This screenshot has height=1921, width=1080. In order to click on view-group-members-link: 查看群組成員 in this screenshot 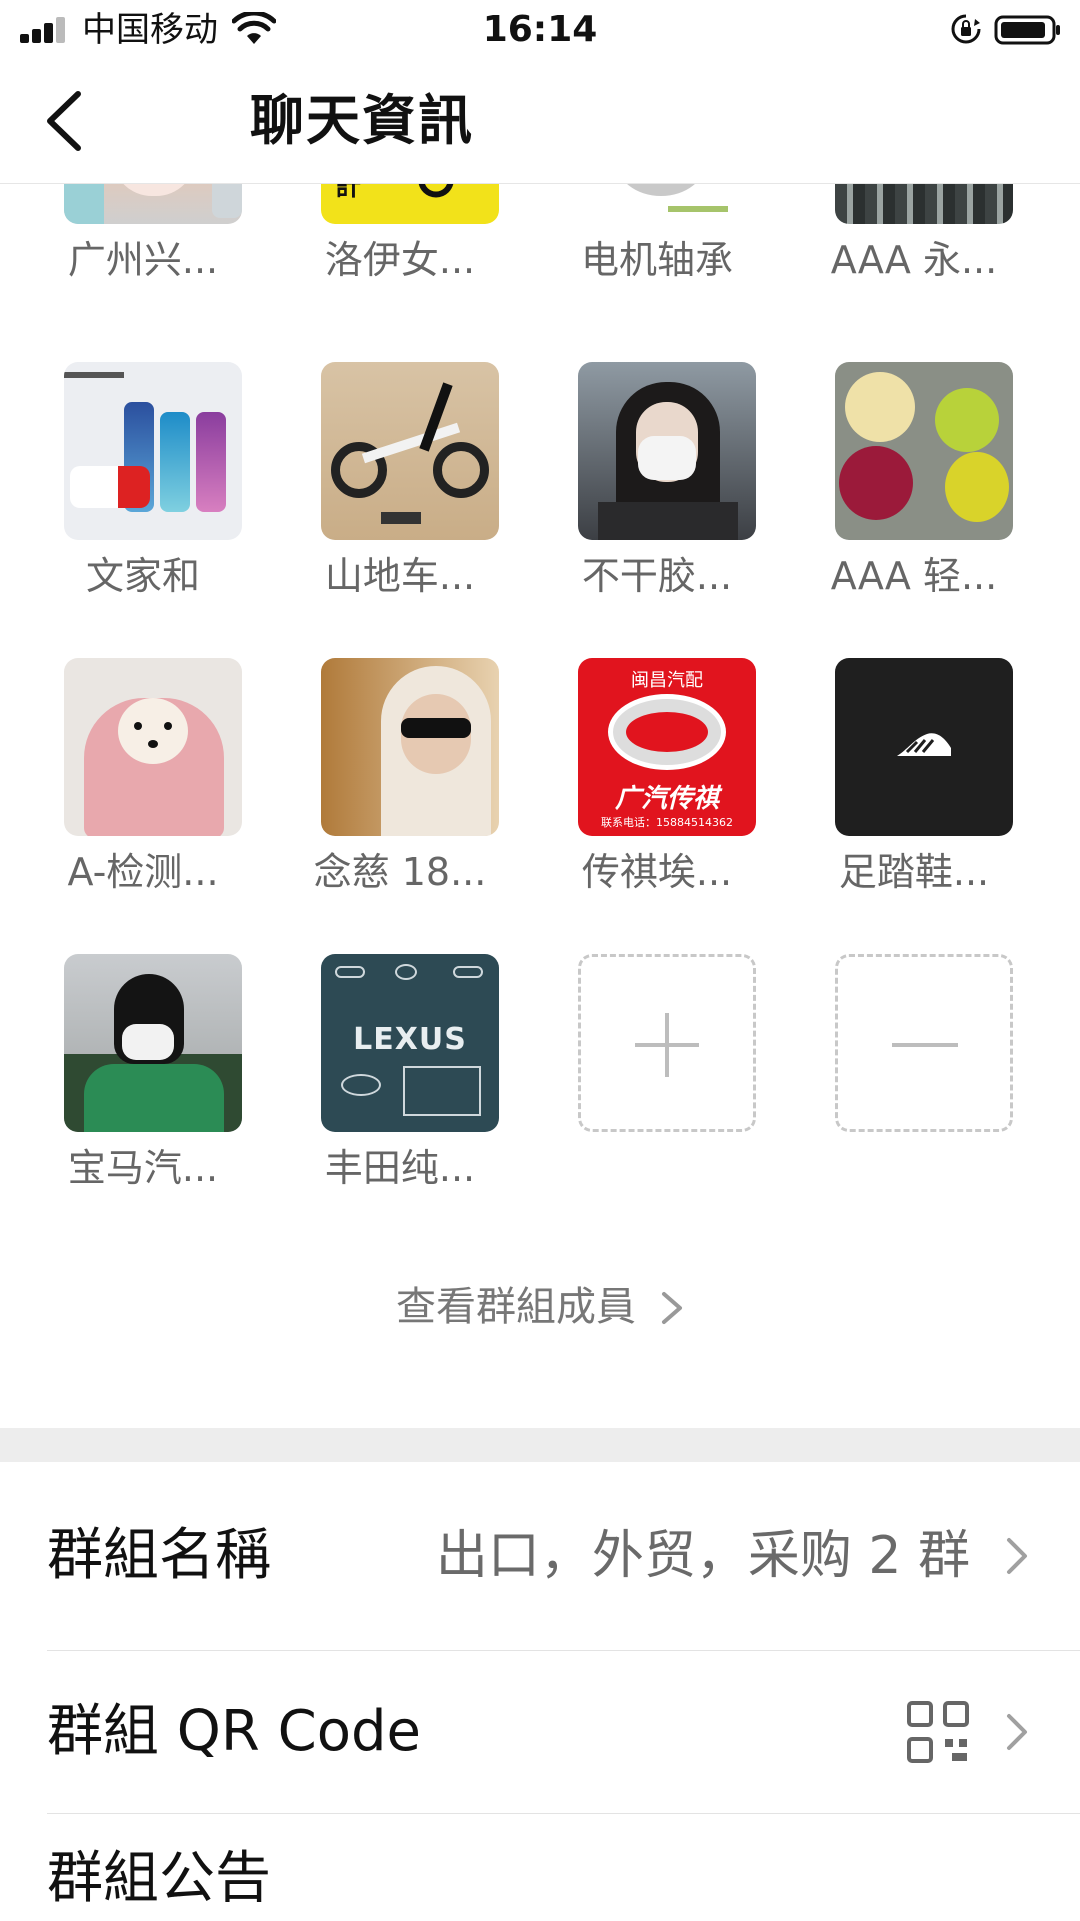, I will do `click(540, 1307)`.